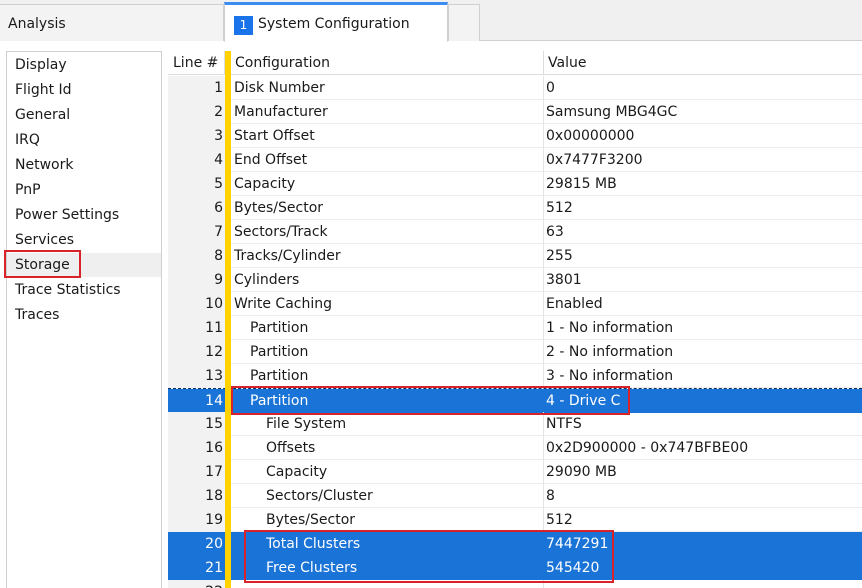 The image size is (862, 588). Describe the element at coordinates (515, 160) in the screenshot. I see `table-row: 4 End Offset 0x7477F3200` at that location.